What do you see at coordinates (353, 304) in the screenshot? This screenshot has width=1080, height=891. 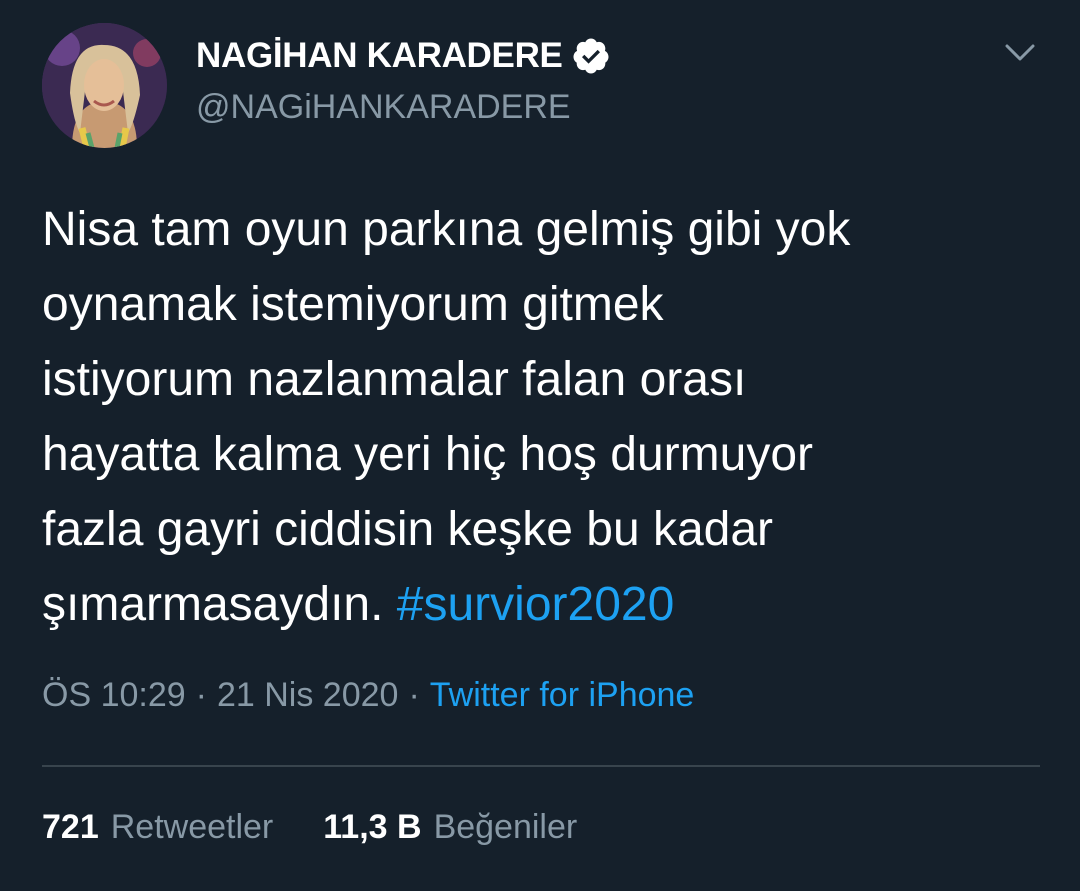 I see `tweet-text-line: oynamak istemiyorum gitmek` at bounding box center [353, 304].